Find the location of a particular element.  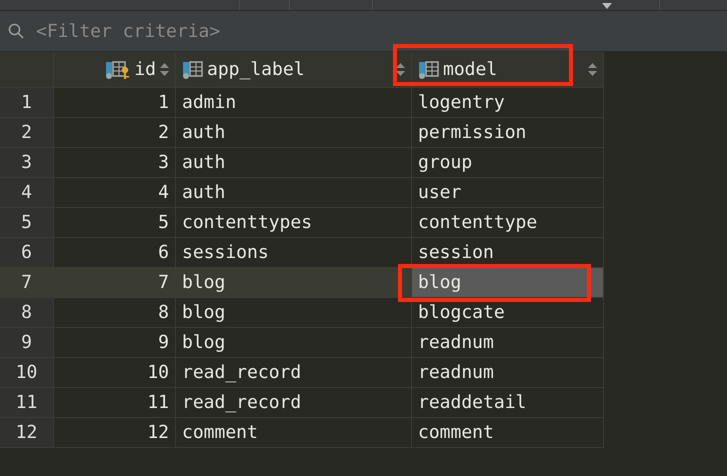

table-cell: 6 is located at coordinates (115, 253).